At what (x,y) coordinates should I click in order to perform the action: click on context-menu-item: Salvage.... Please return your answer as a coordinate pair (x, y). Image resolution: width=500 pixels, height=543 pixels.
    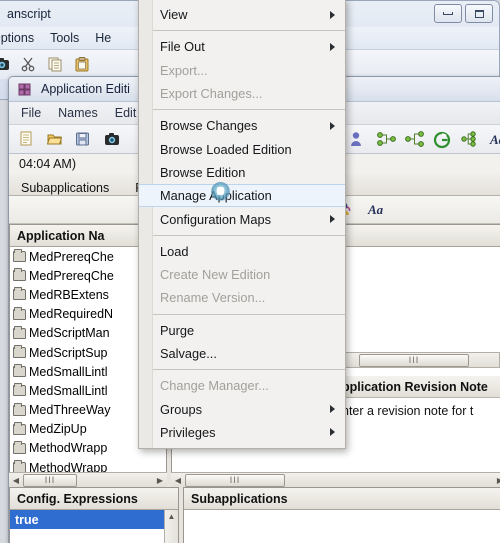
    Looking at the image, I should click on (242, 353).